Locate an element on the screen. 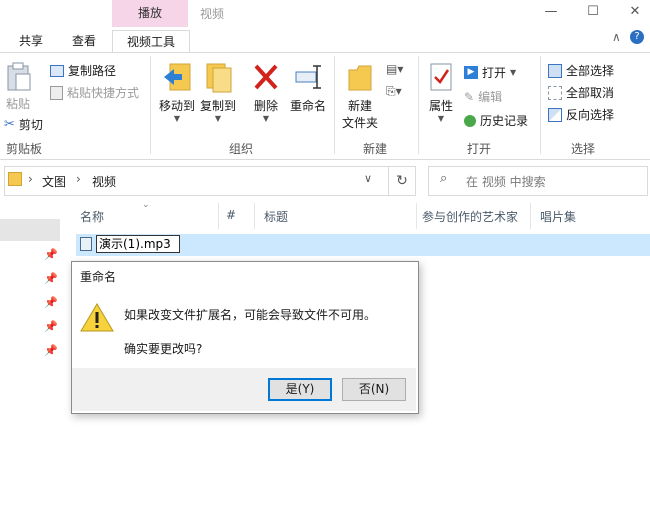 The image size is (650, 517). new-folder-label-2: 文件夹 is located at coordinates (359, 123).